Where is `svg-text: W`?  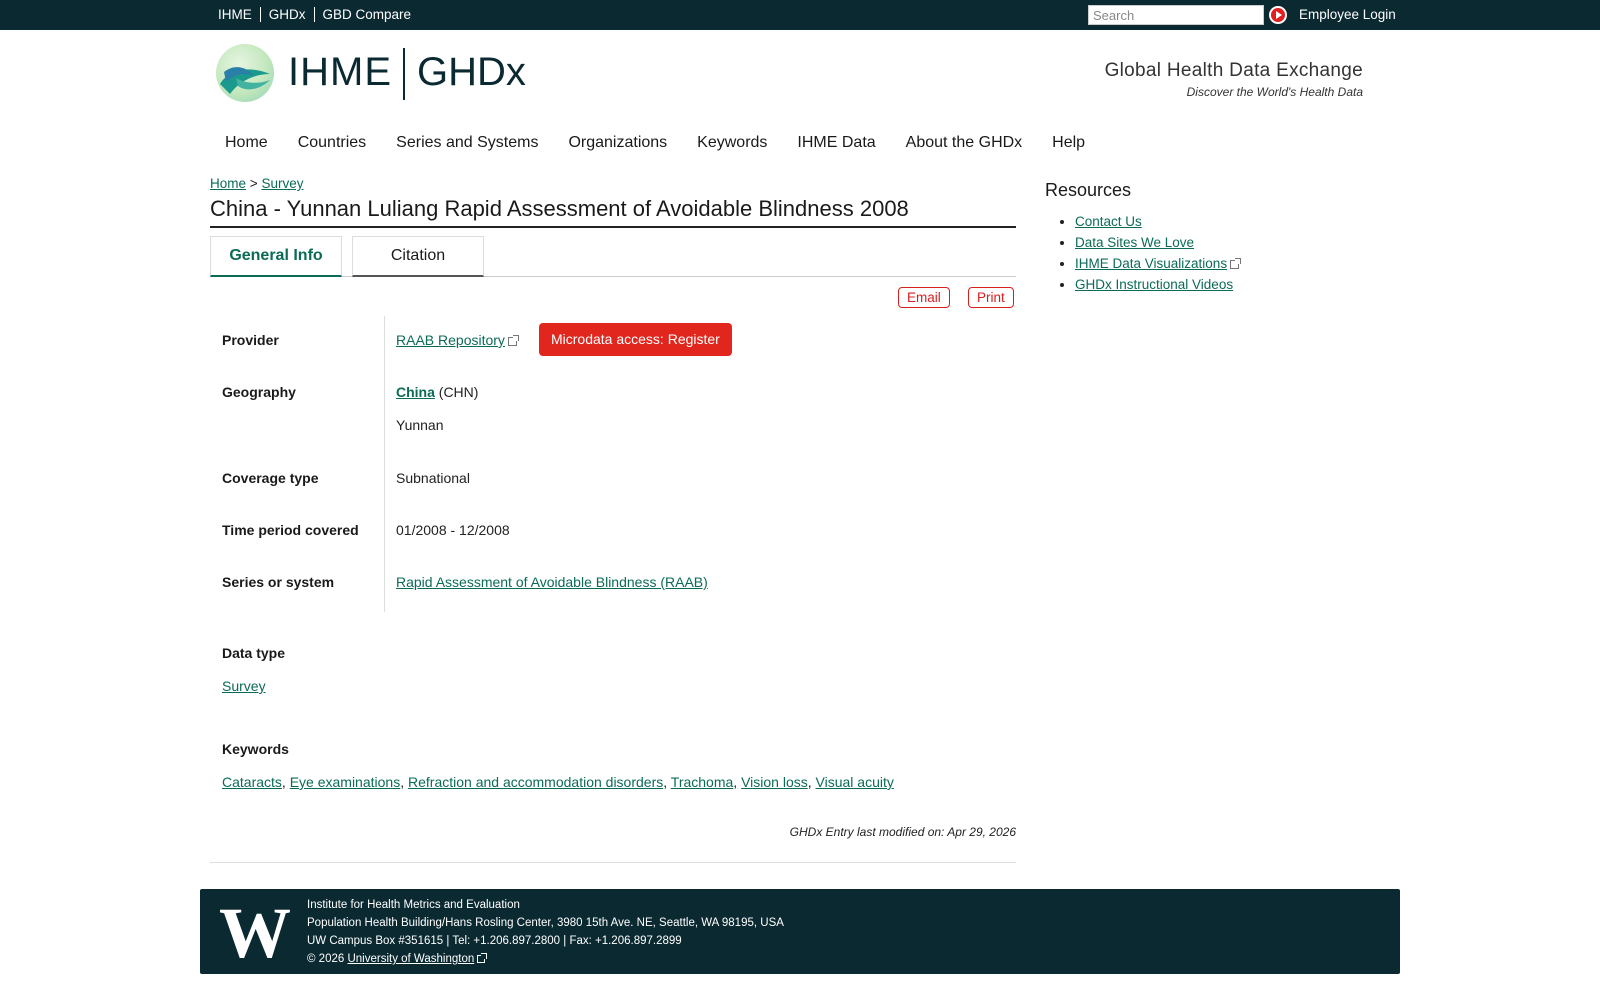
svg-text: W is located at coordinates (255, 931).